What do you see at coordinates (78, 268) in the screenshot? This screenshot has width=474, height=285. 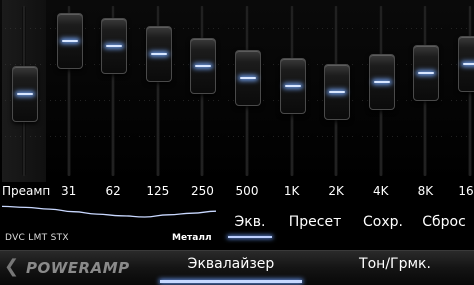 I see `app-logo: POWERAMP` at bounding box center [78, 268].